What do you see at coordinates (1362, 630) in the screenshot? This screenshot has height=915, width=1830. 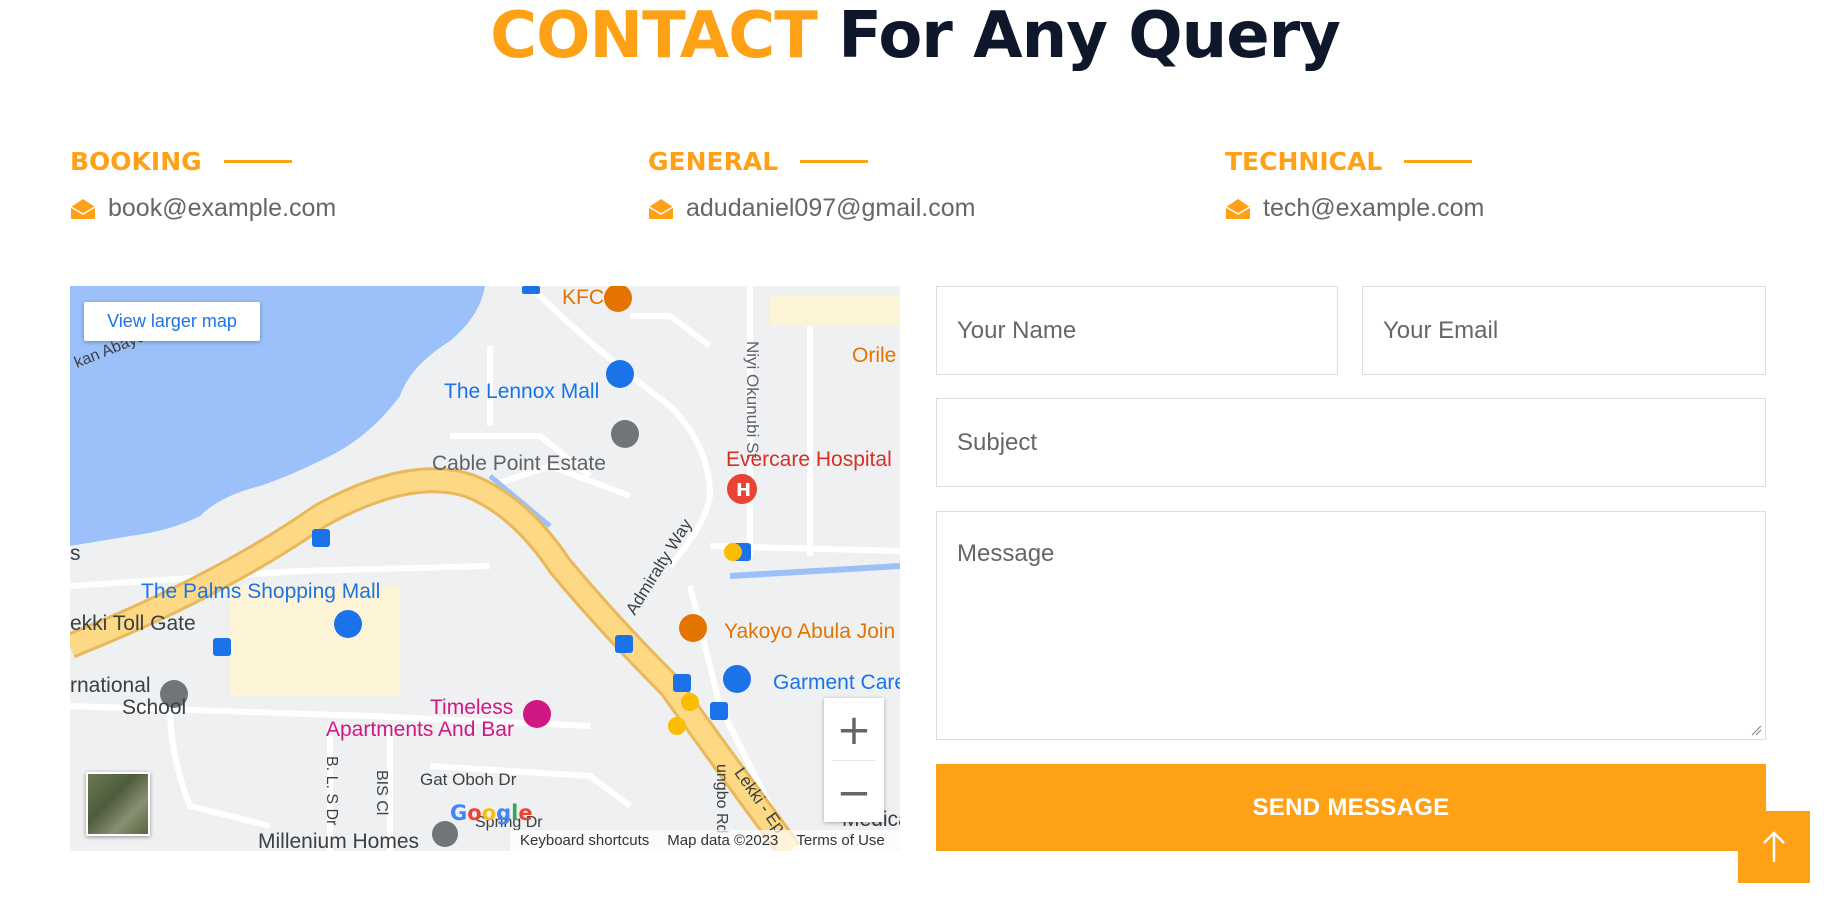 I see `message-textarea` at bounding box center [1362, 630].